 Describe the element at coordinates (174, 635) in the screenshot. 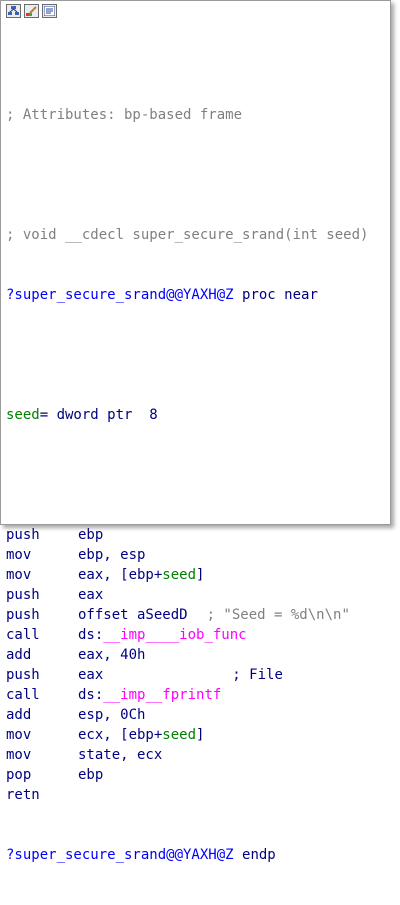

I see `import-name: __imp____iob_func` at that location.